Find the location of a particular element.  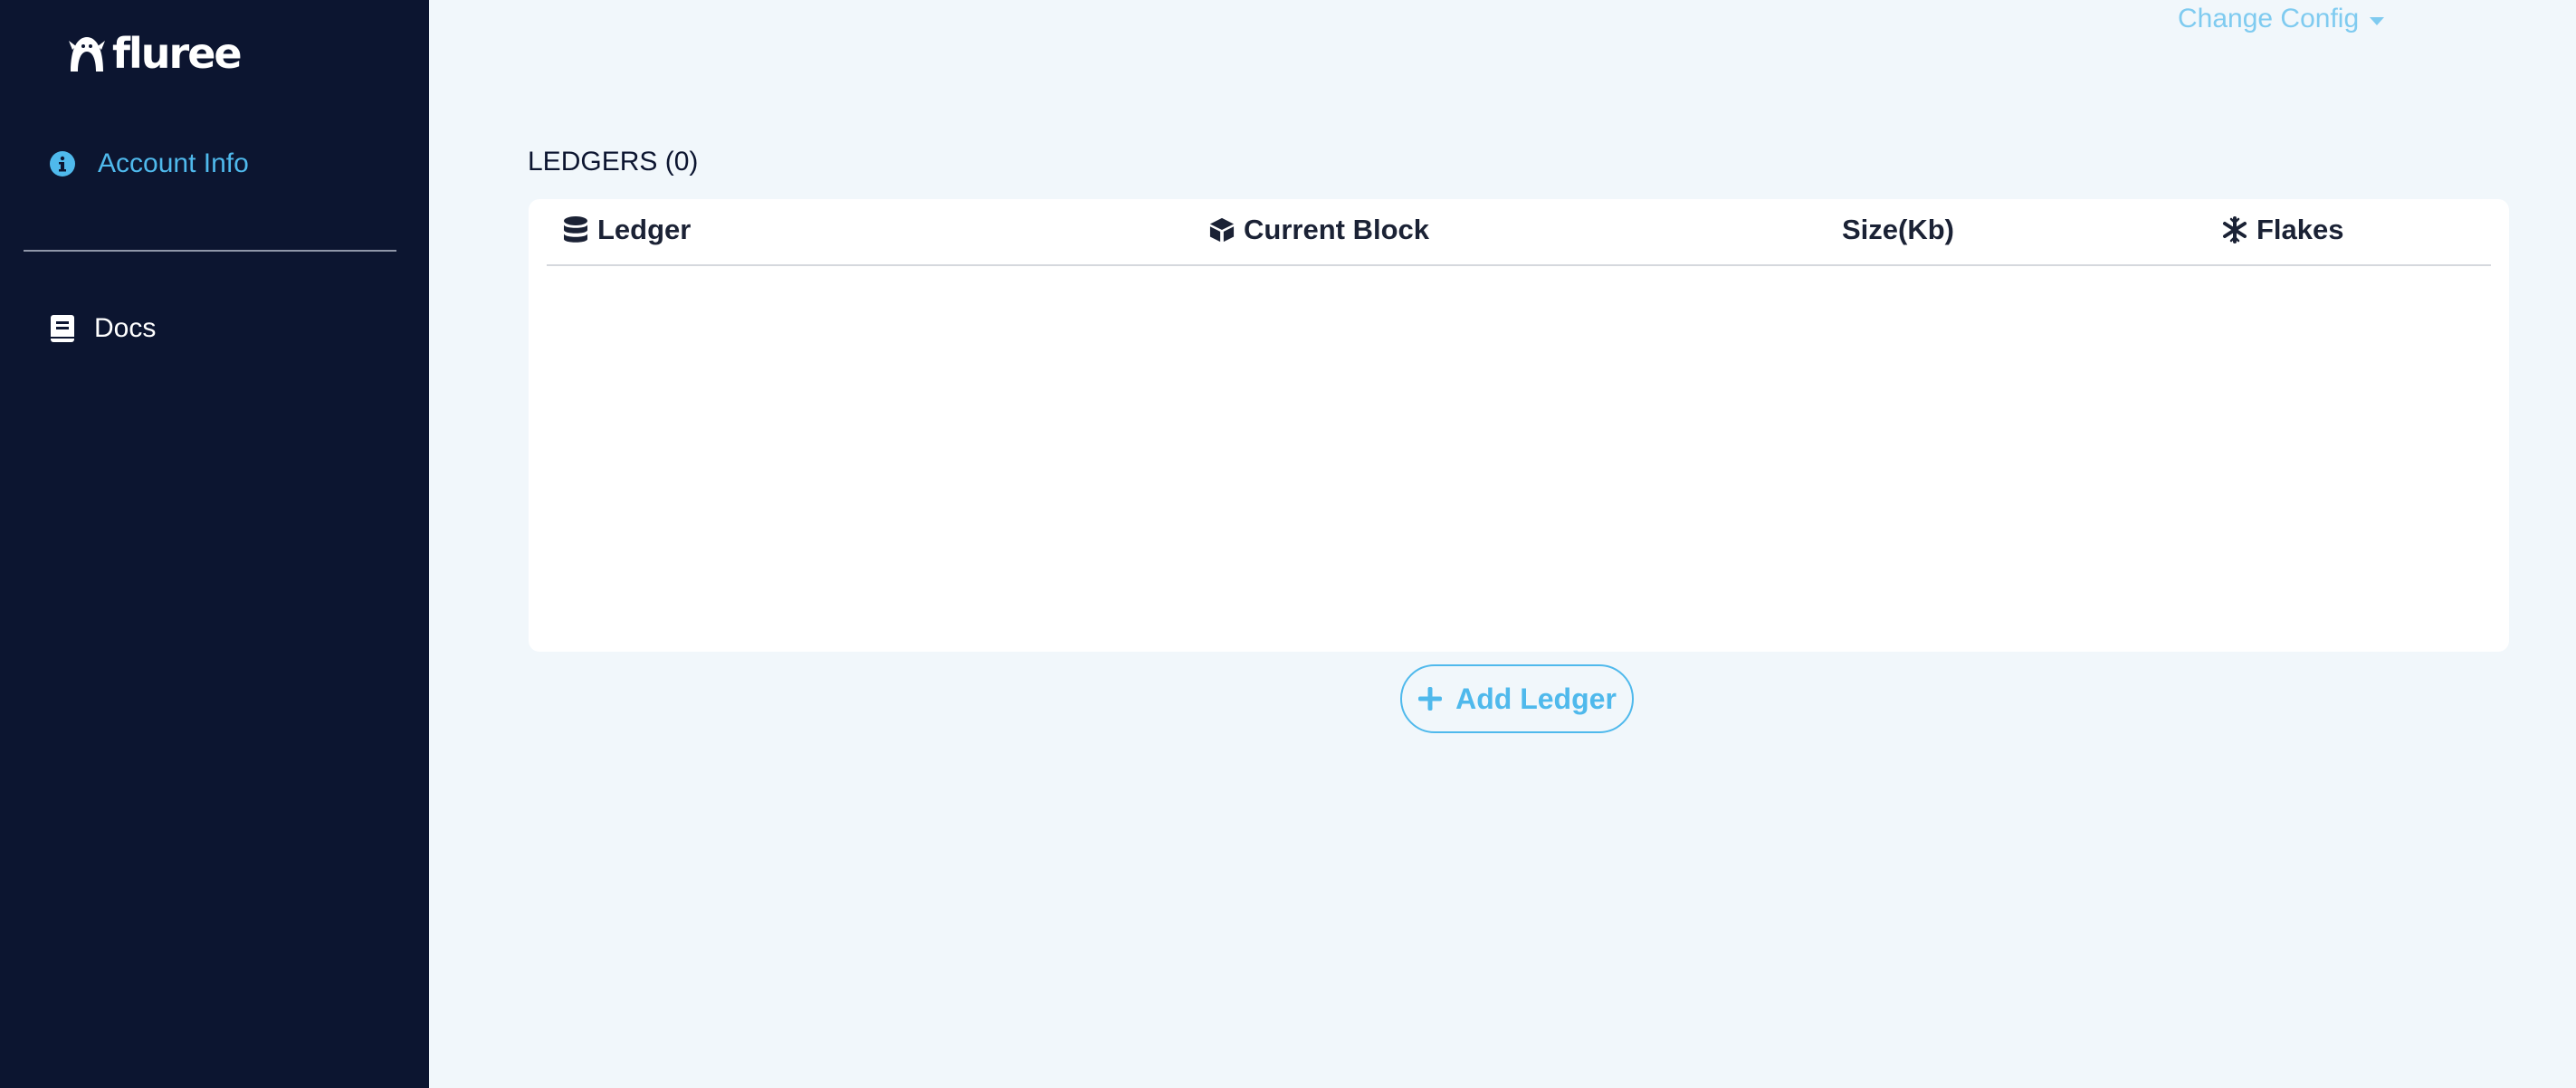

plus-icon is located at coordinates (1430, 698).